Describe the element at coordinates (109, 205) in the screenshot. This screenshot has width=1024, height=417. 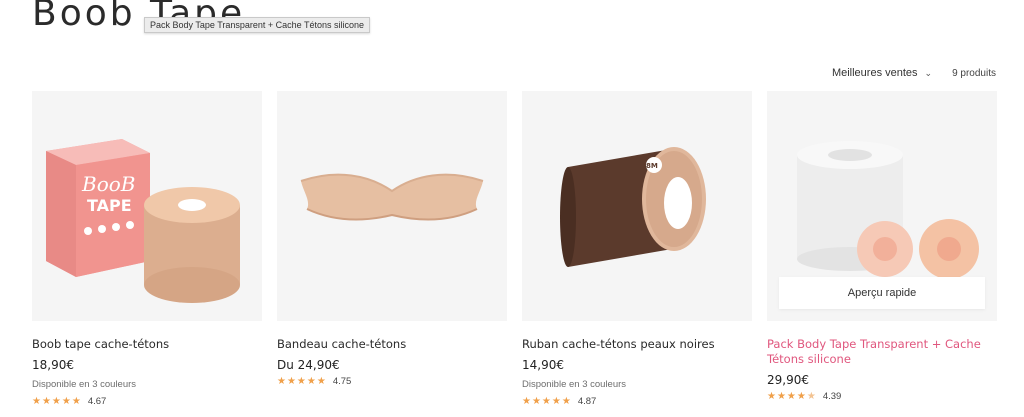
I see `box-line2: TAPE` at that location.